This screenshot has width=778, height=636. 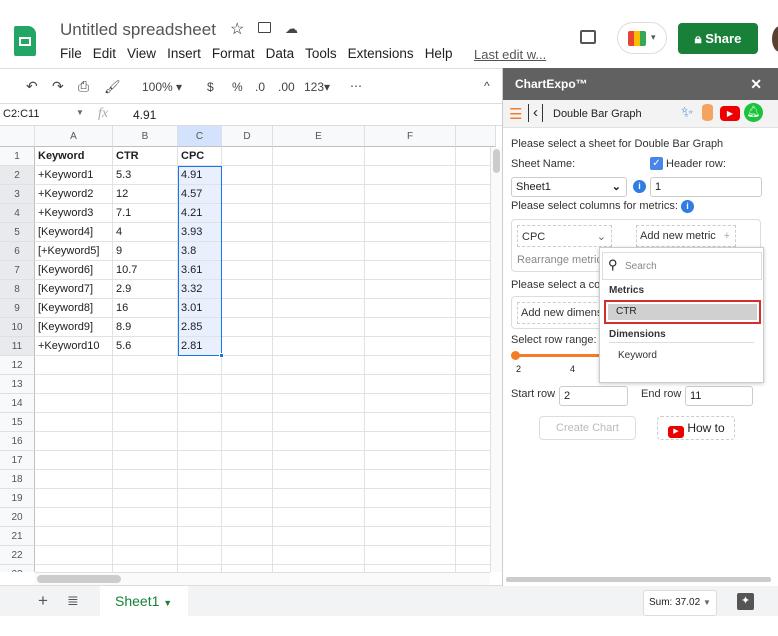 I want to click on menu-format: Format, so click(x=233, y=53).